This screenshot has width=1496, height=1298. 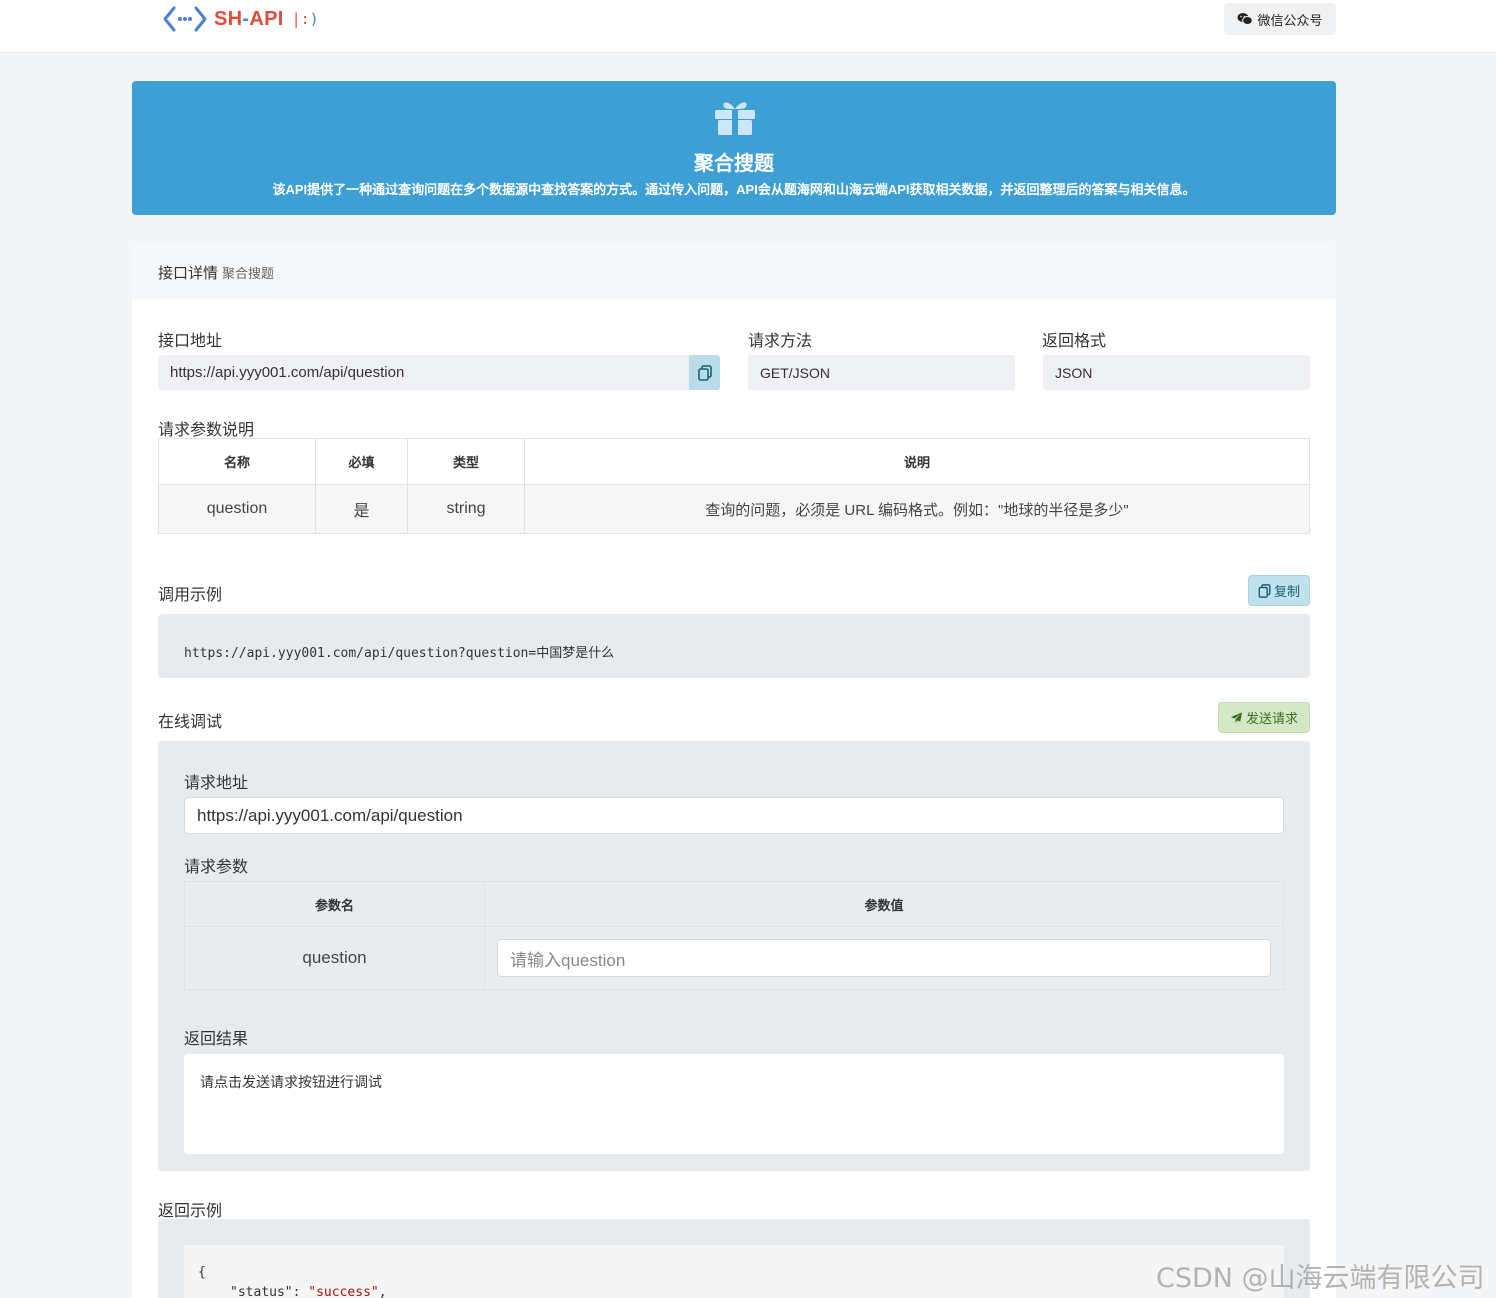 I want to click on logo-text: SH-API, so click(x=249, y=19).